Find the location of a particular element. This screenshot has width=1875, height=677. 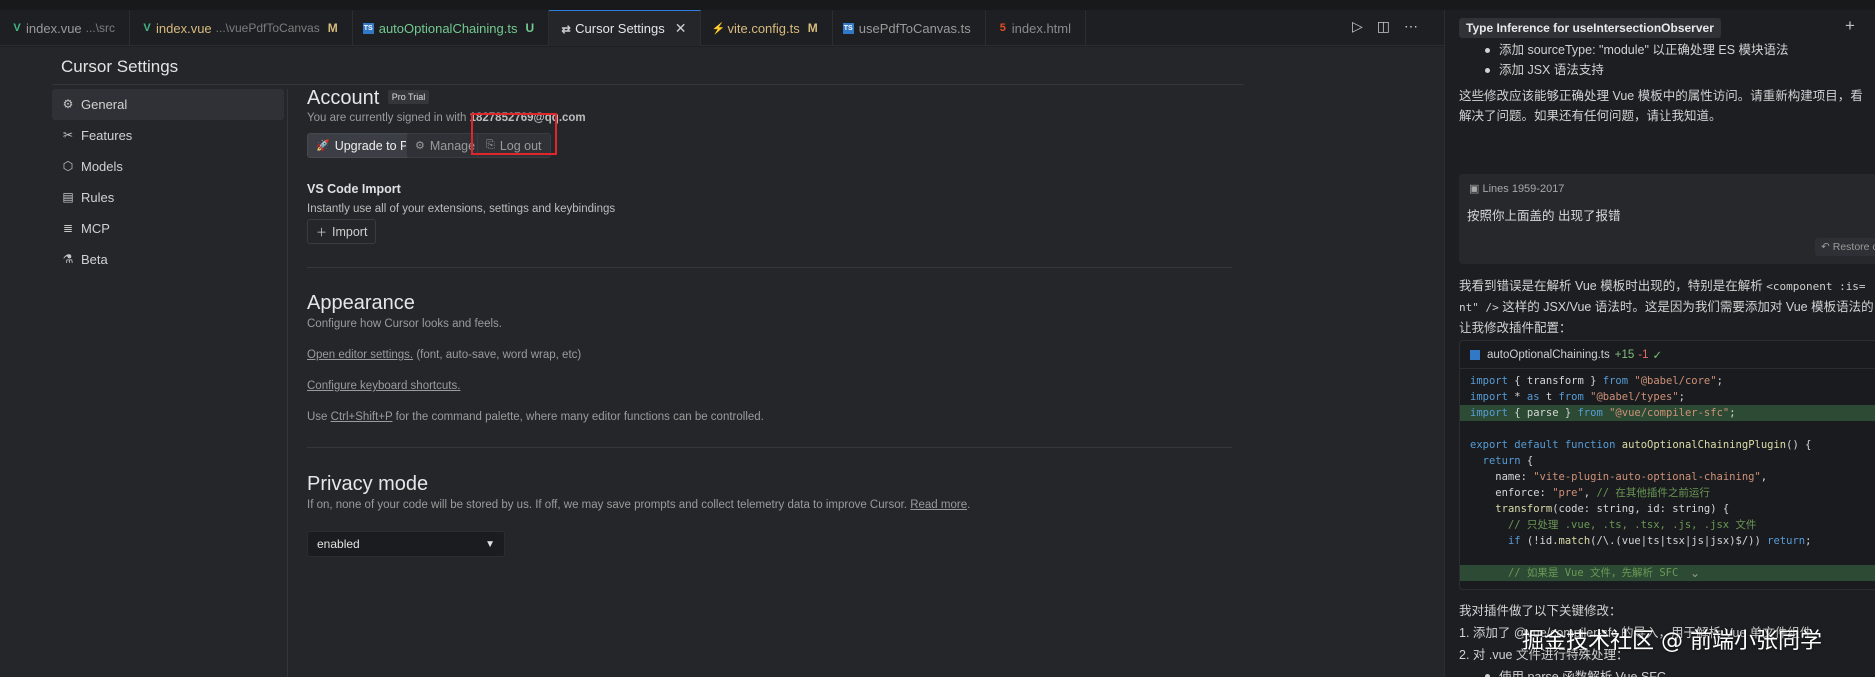

manage-label: Manage is located at coordinates (452, 145).